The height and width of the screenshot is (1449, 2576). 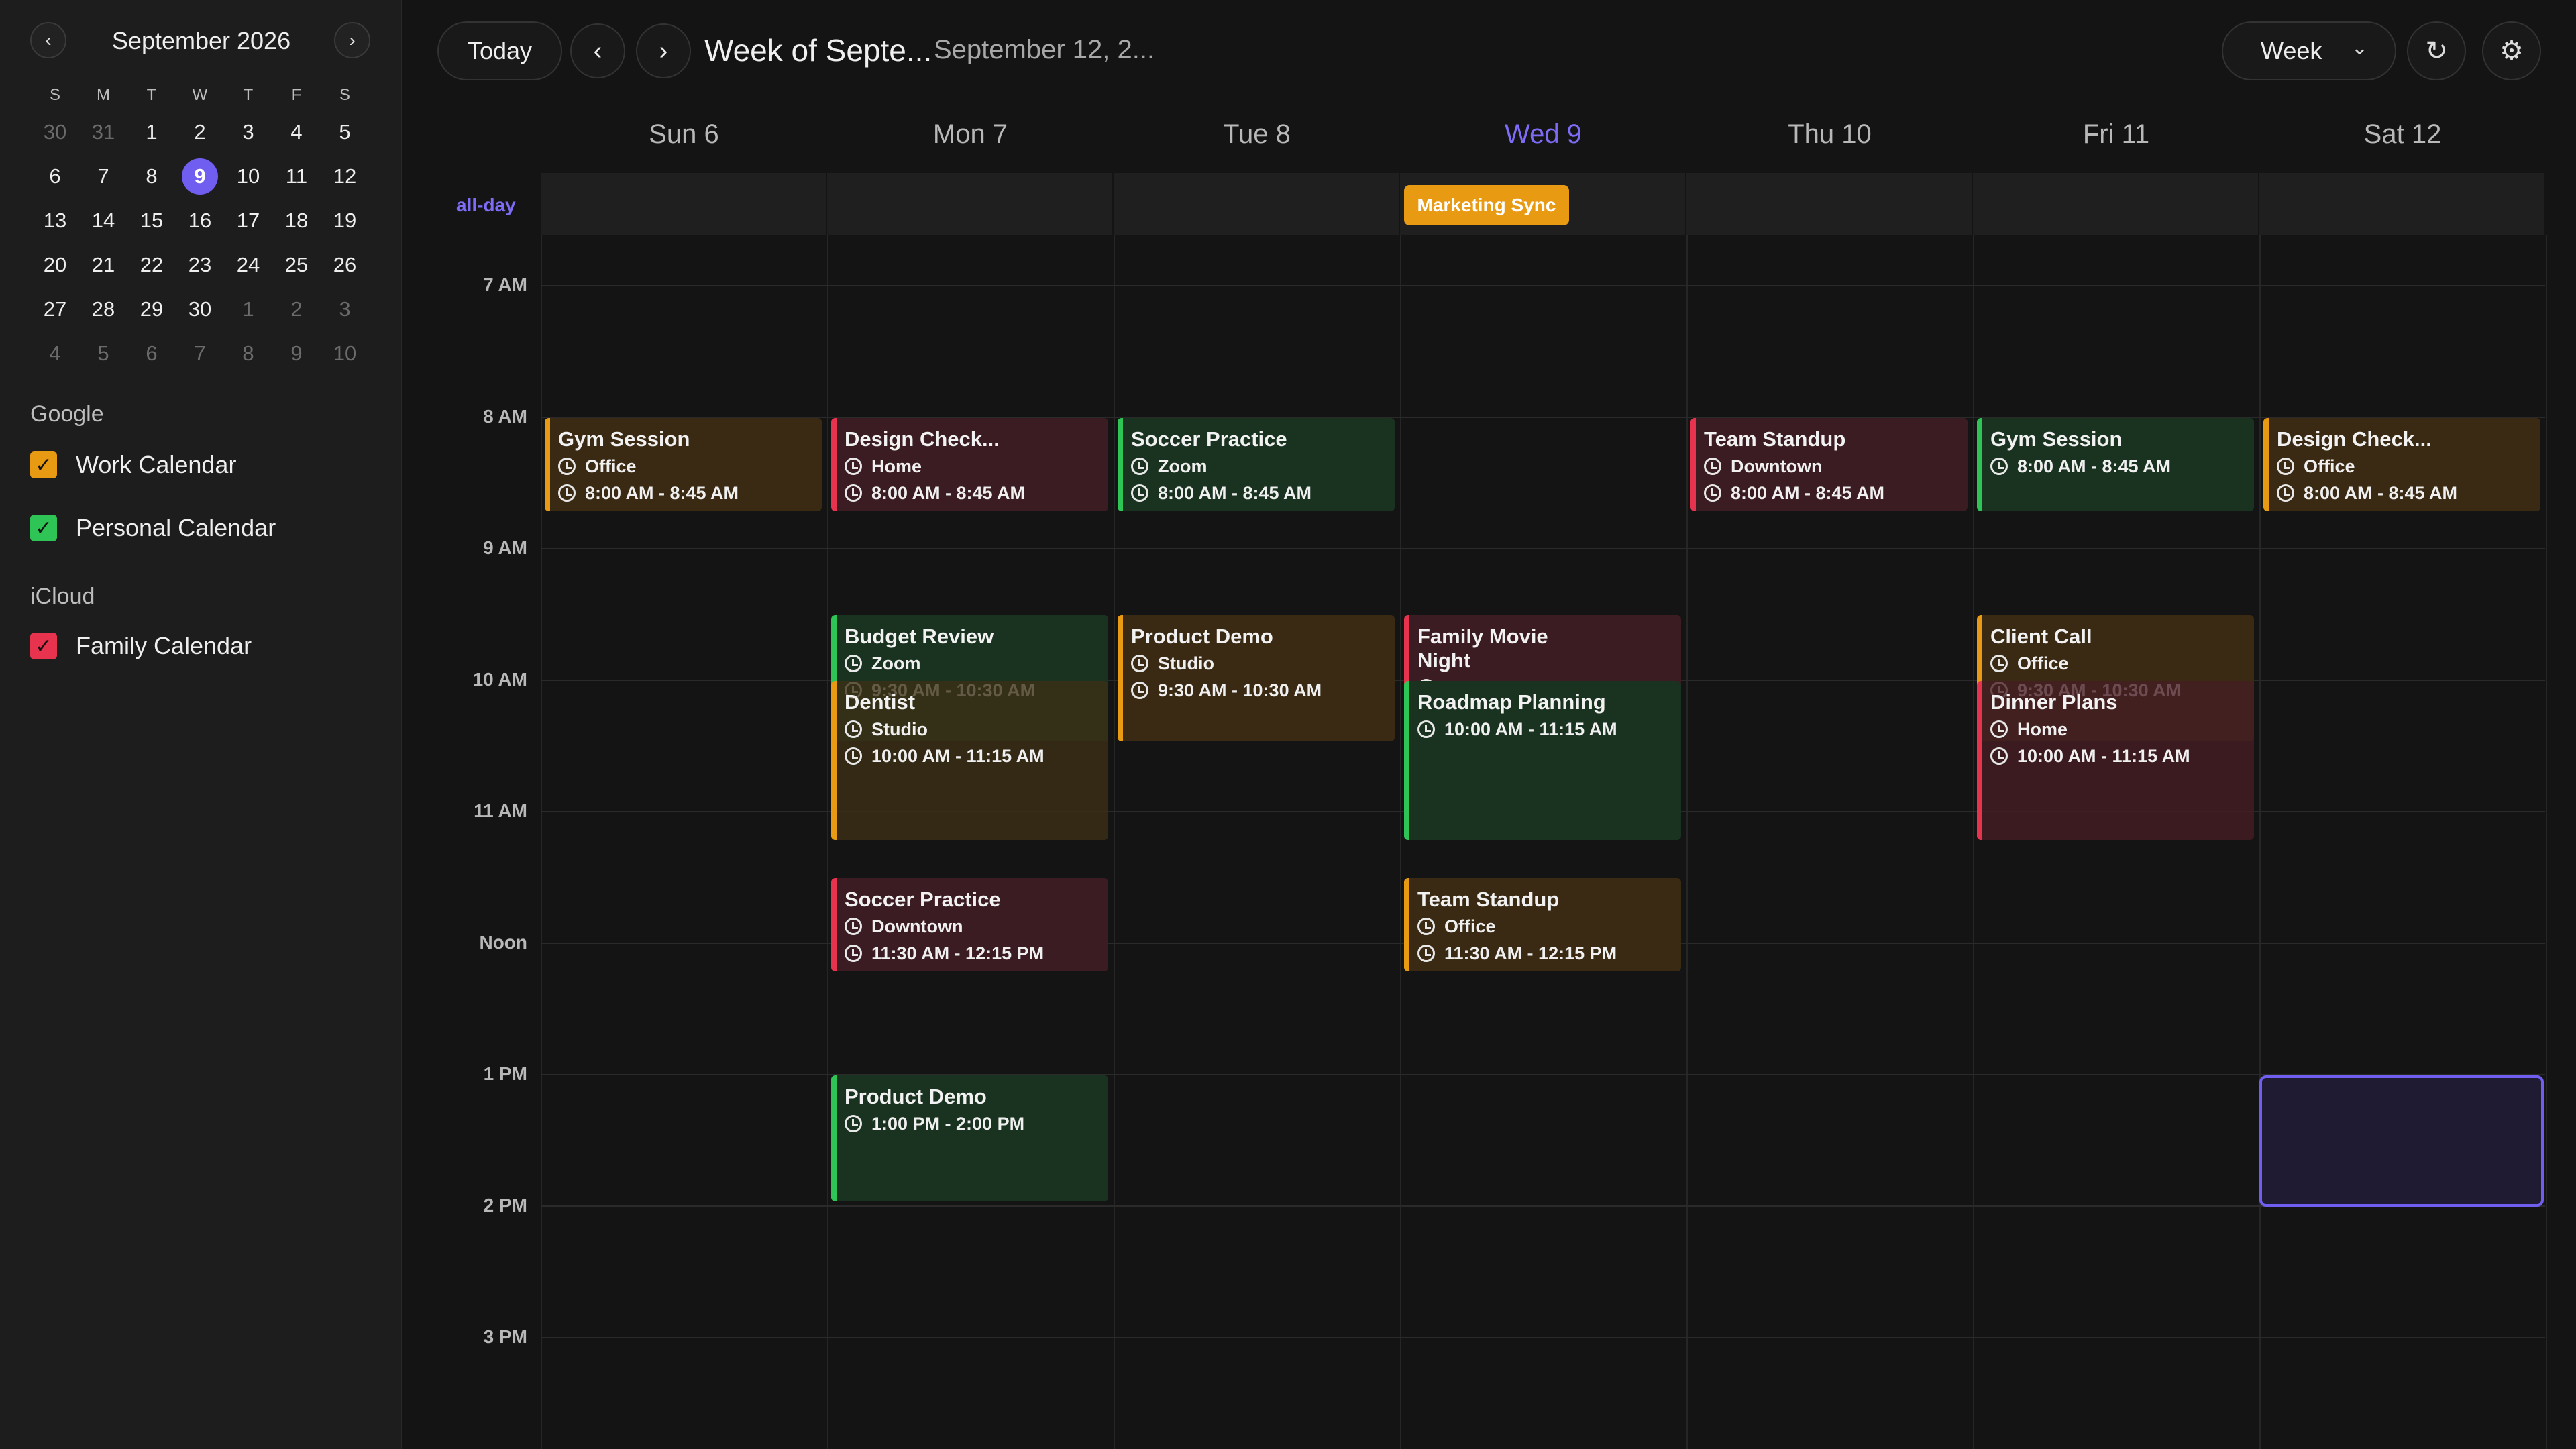 What do you see at coordinates (2115, 464) in the screenshot?
I see `calendar-event: Gym Session 8:00 AM - 8:45 AM` at bounding box center [2115, 464].